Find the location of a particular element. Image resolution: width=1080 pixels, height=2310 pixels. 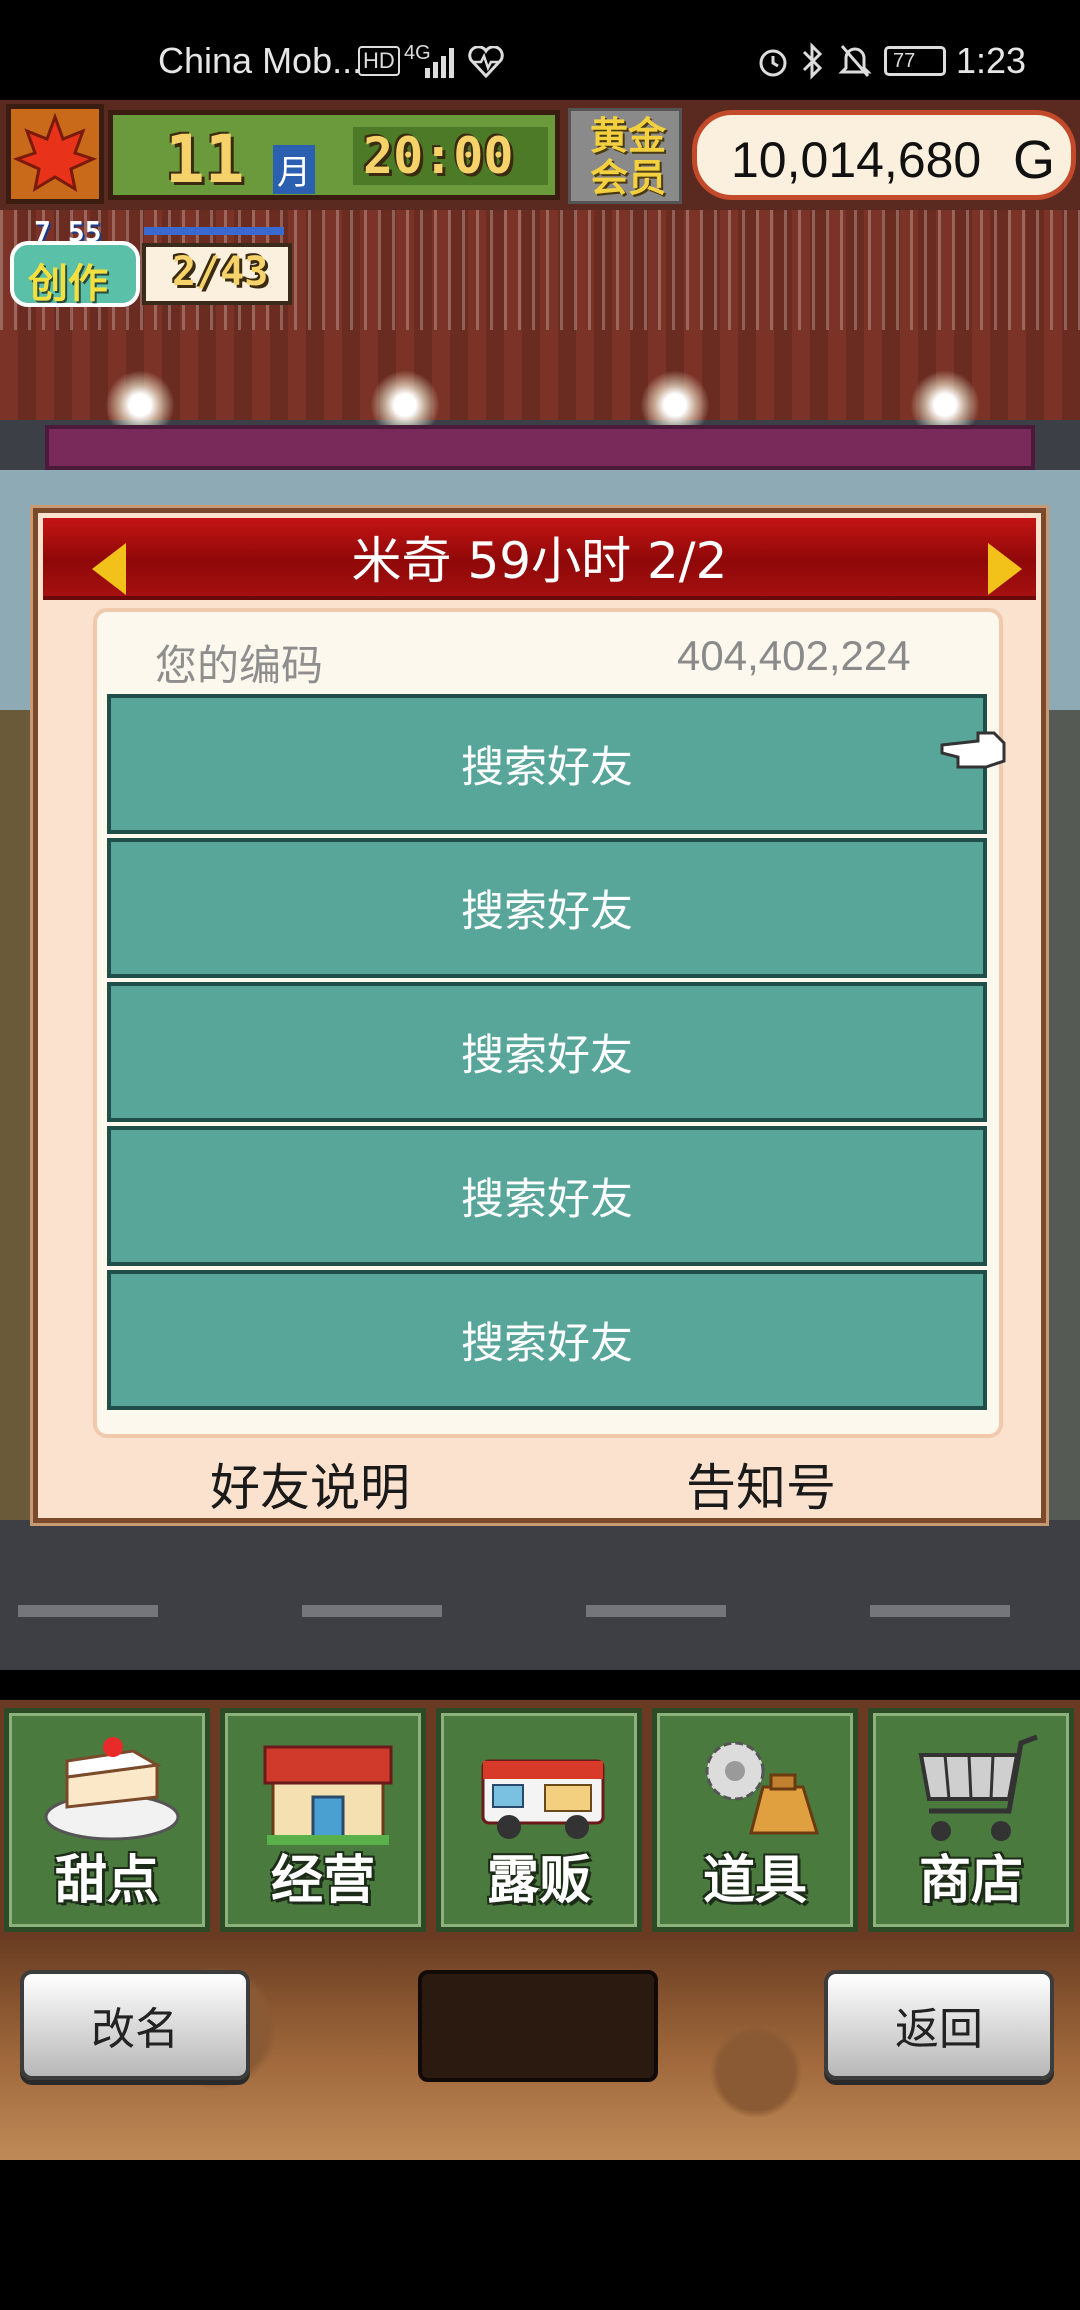

top-hud: 11 月 20:00 黄金会员 10,014,680 G is located at coordinates (540, 155).